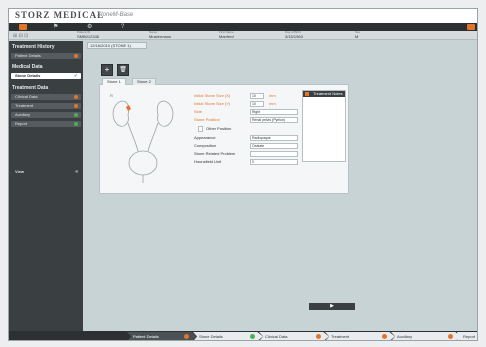 This screenshot has width=486, height=347. I want to click on kidney-diagram: R, so click(143, 141).